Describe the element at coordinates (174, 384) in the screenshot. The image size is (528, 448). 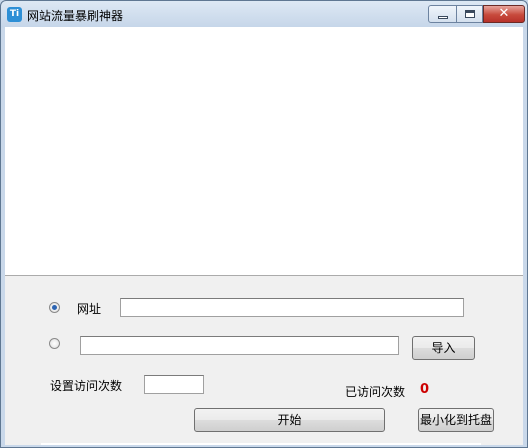
I see `visits-input` at that location.